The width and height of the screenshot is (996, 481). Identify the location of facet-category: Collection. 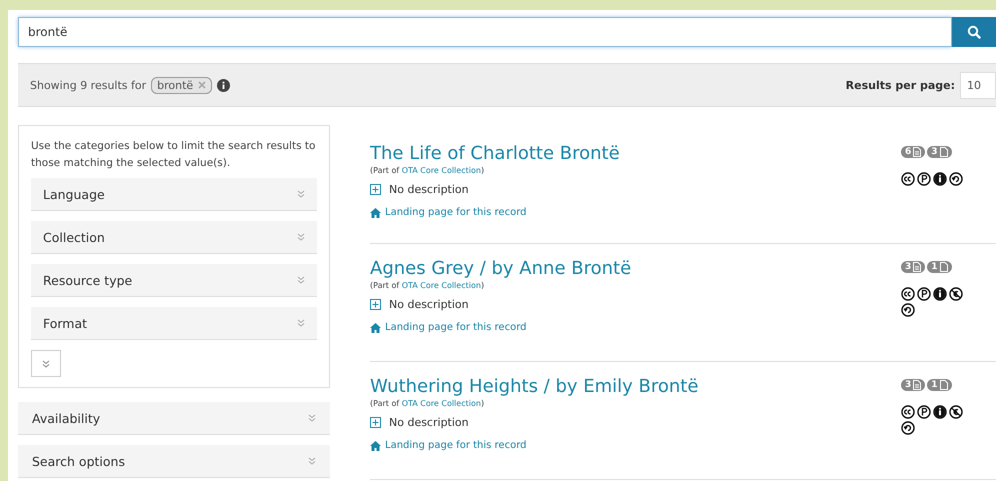
(174, 237).